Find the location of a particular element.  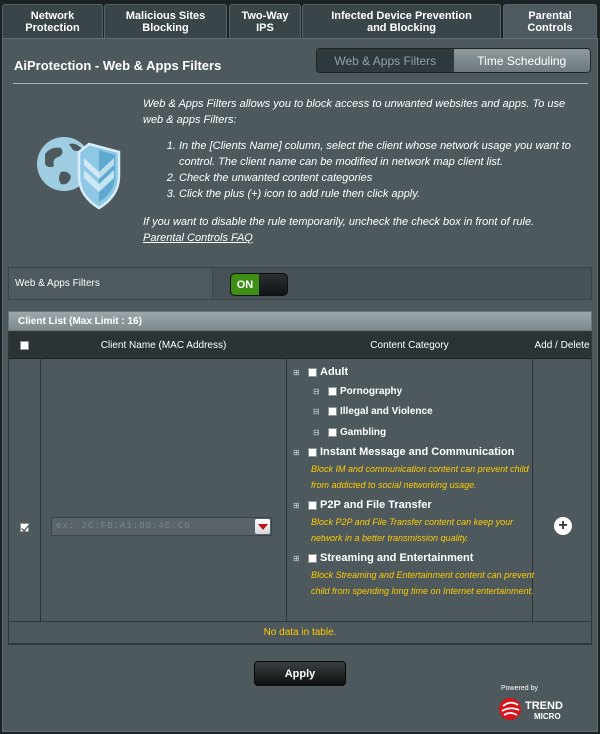

segment-time-scheduling: Time Scheduling is located at coordinates (521, 60).